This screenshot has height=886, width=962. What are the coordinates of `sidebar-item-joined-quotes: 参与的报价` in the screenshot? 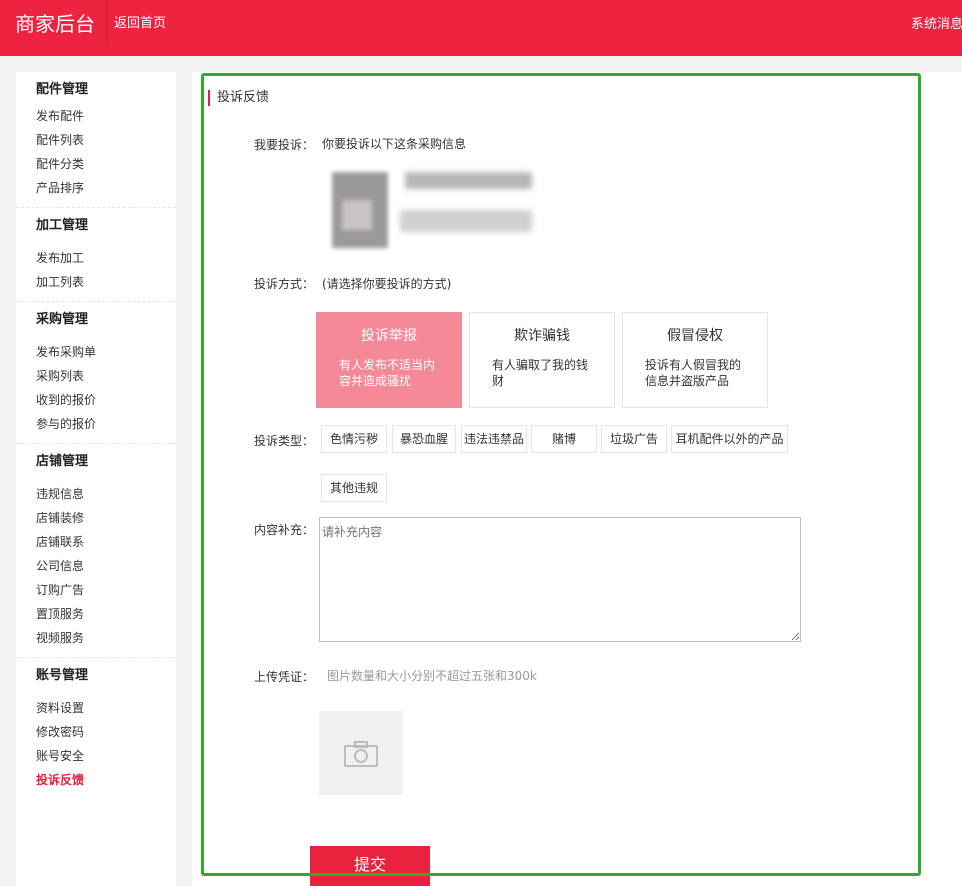 It's located at (66, 424).